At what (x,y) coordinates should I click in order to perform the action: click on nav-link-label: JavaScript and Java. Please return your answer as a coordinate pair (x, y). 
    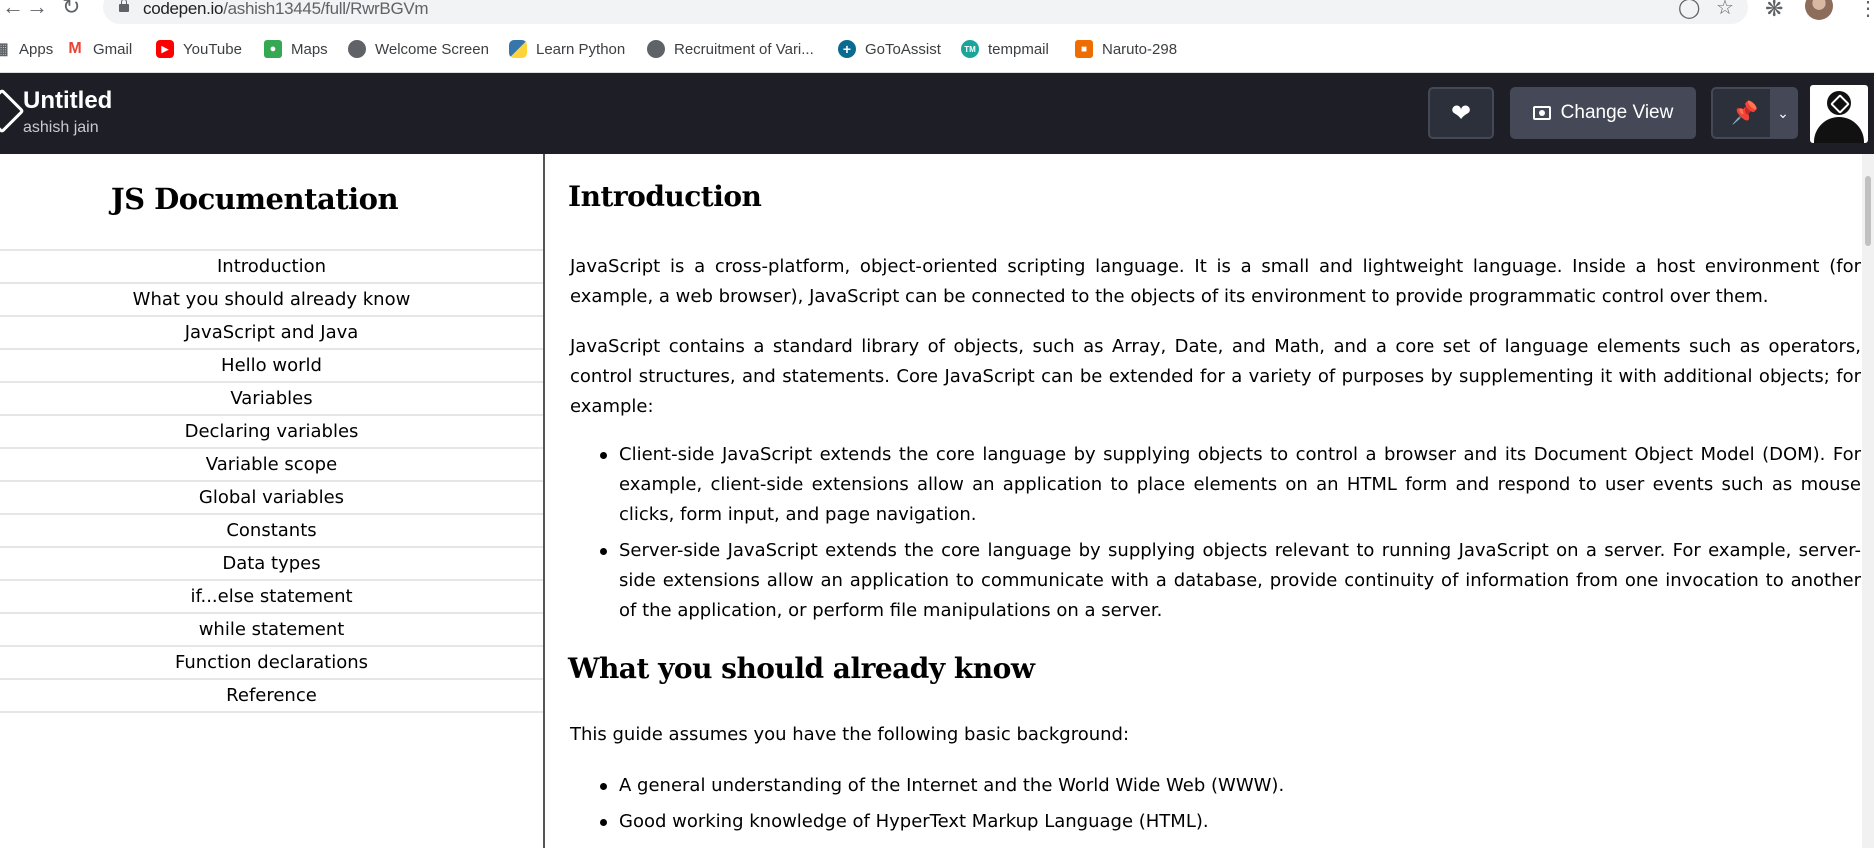
    Looking at the image, I should click on (271, 332).